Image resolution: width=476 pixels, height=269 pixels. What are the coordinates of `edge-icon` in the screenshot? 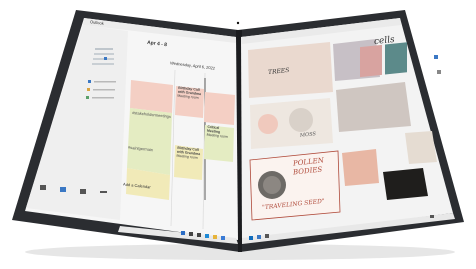 It's located at (207, 236).